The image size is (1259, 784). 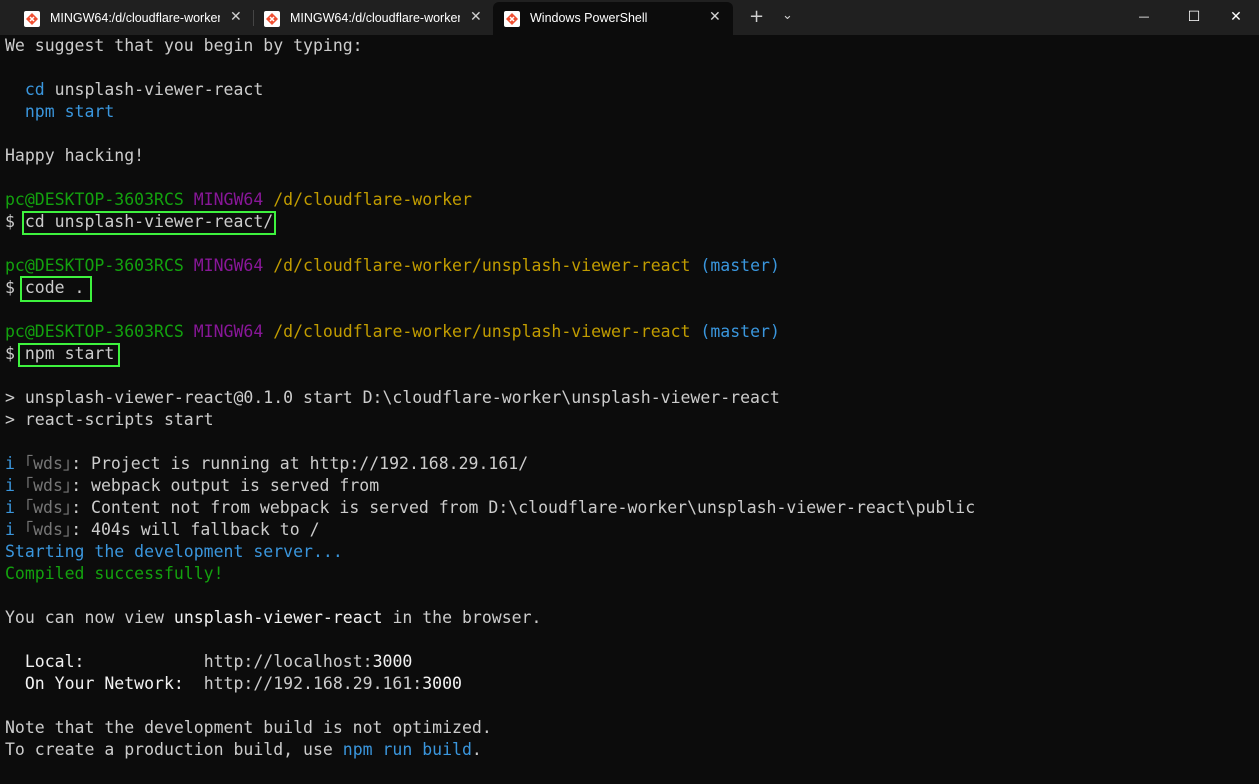 I want to click on tab-mingw64-2: MINGW64:/d/cloudflare-worker ✕, so click(x=373, y=18).